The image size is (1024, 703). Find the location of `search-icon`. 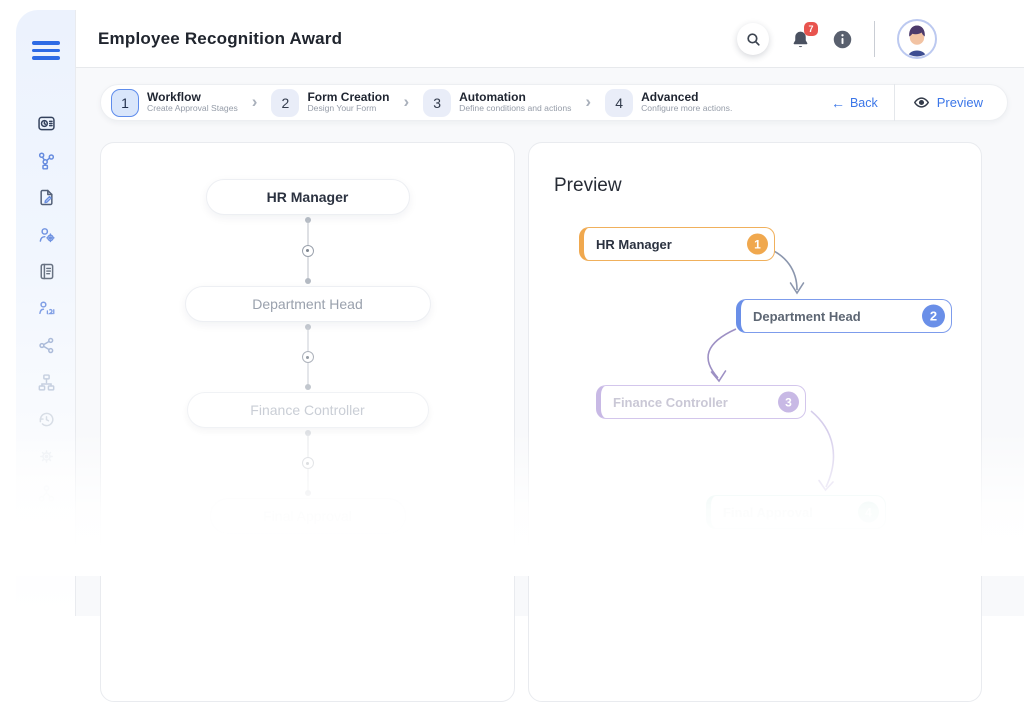

search-icon is located at coordinates (753, 39).